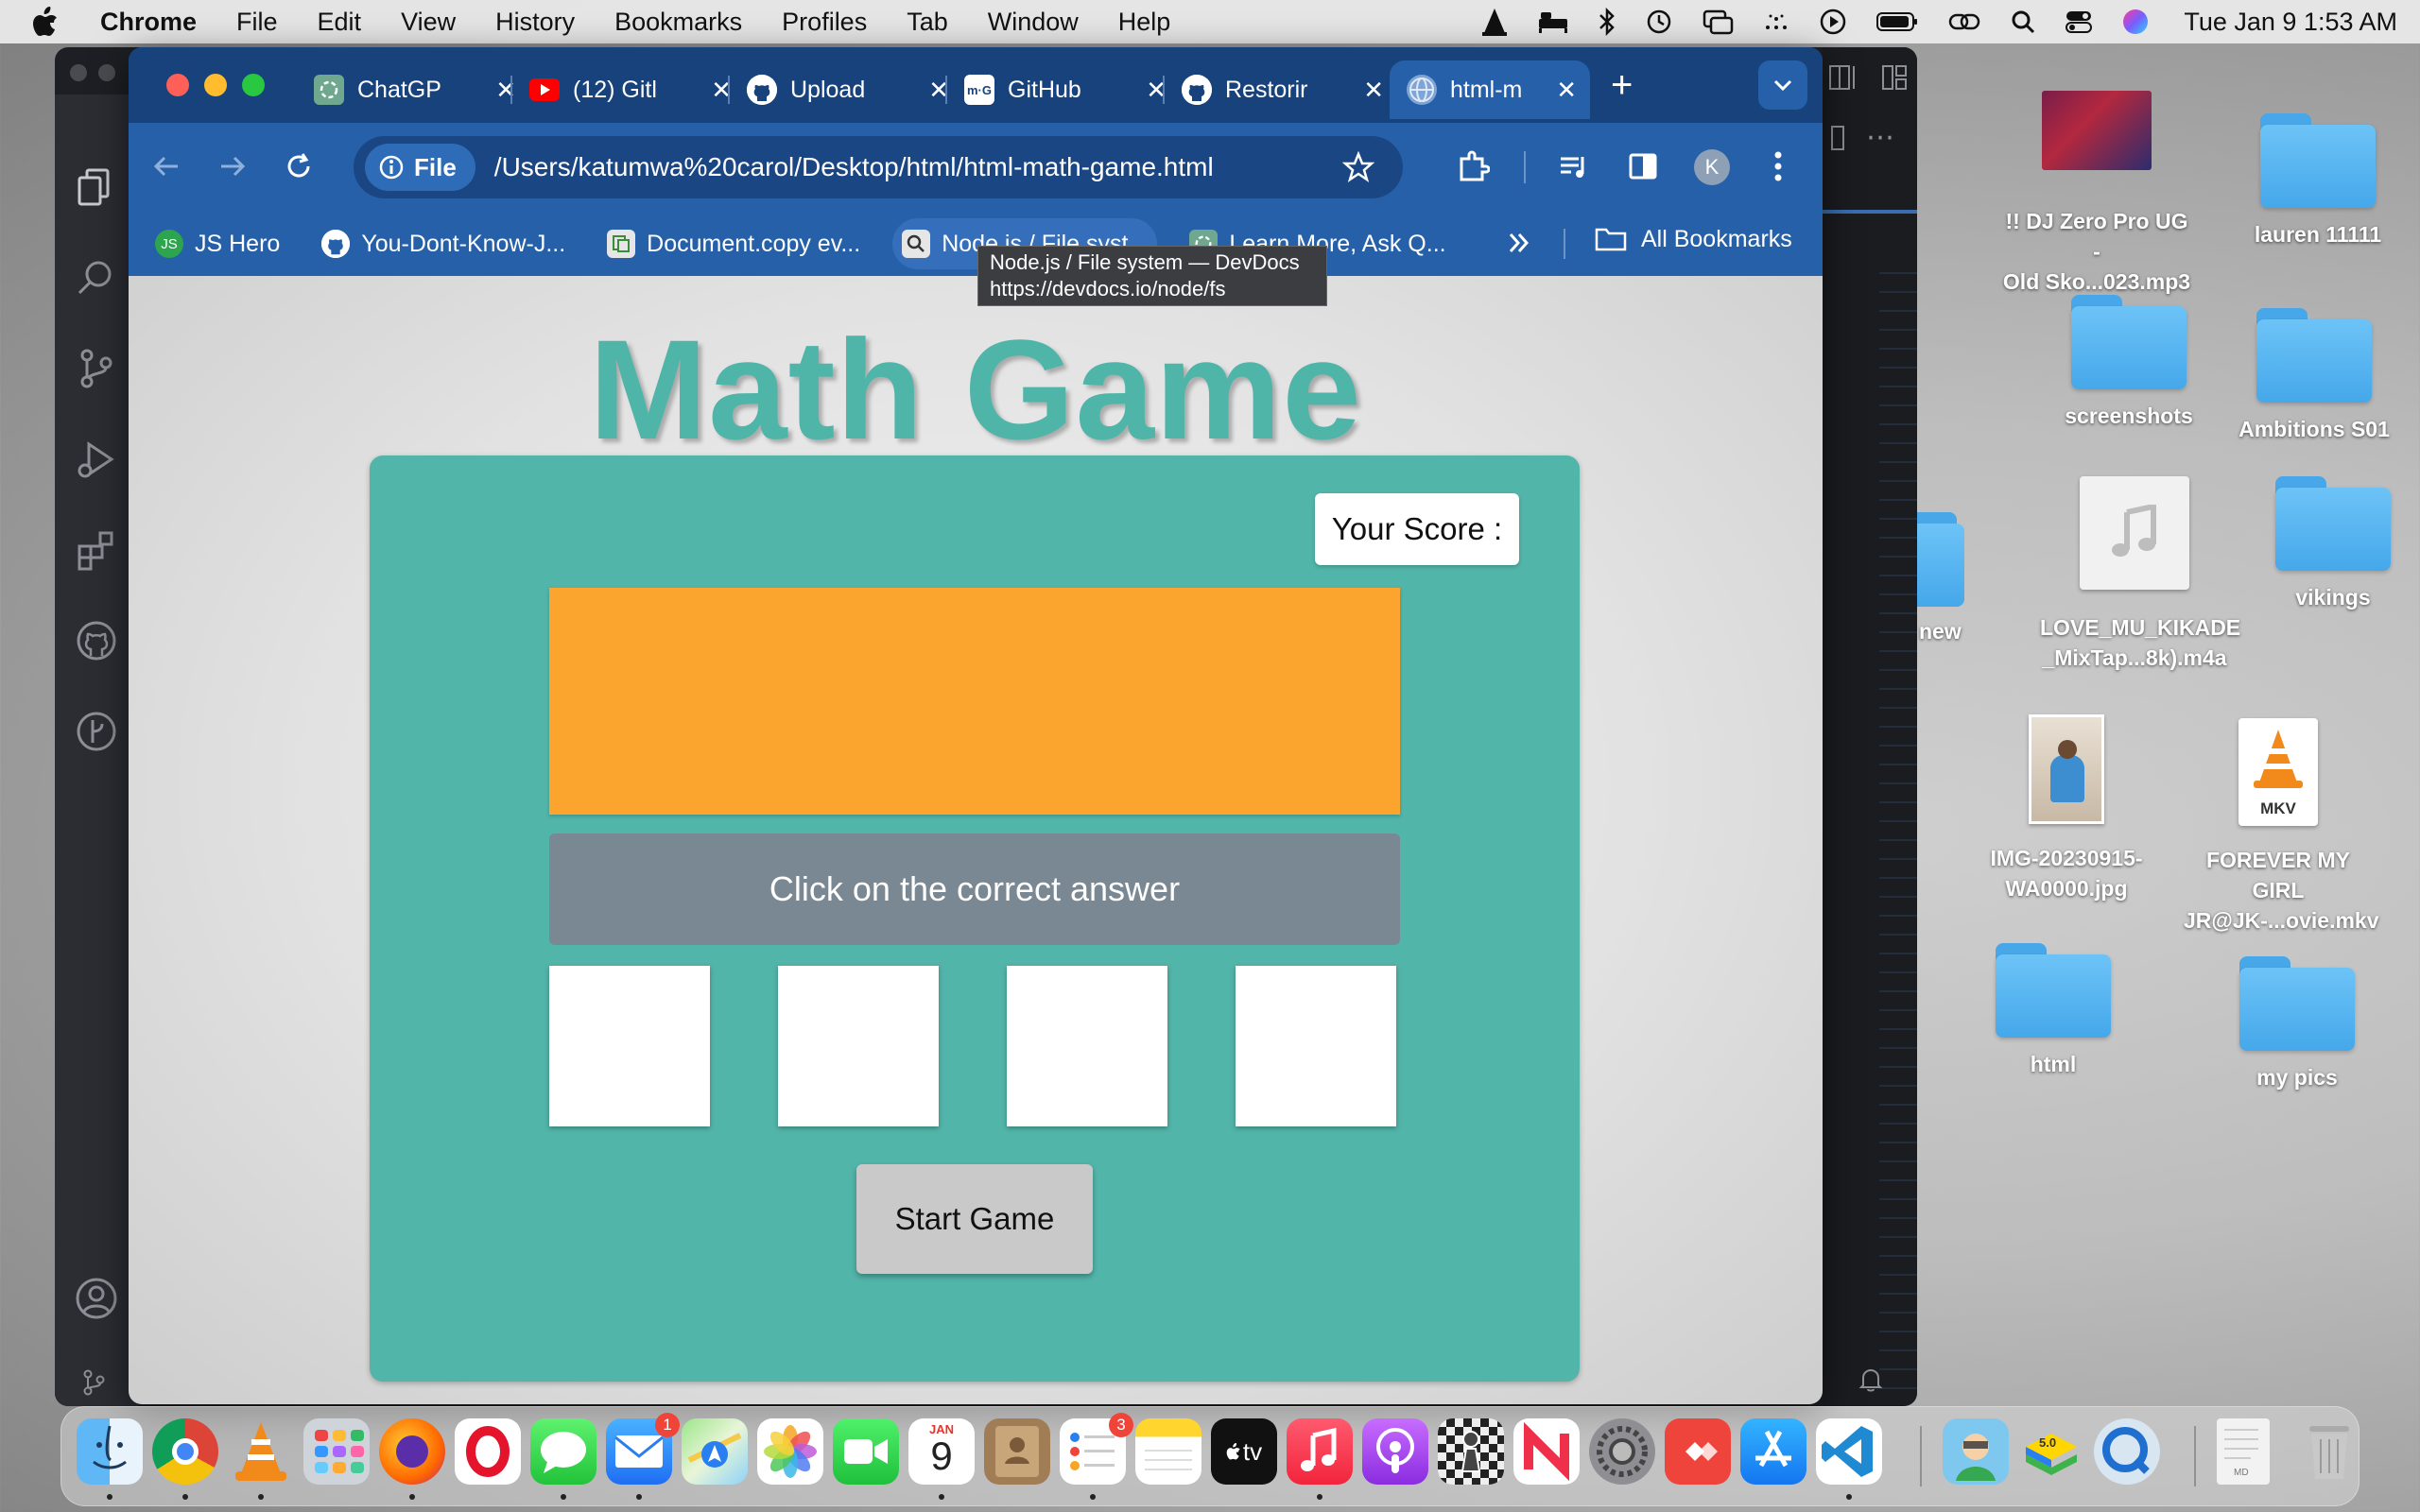 This screenshot has height=1512, width=2420. I want to click on tab-restoring: Restorir ✕, so click(1286, 89).